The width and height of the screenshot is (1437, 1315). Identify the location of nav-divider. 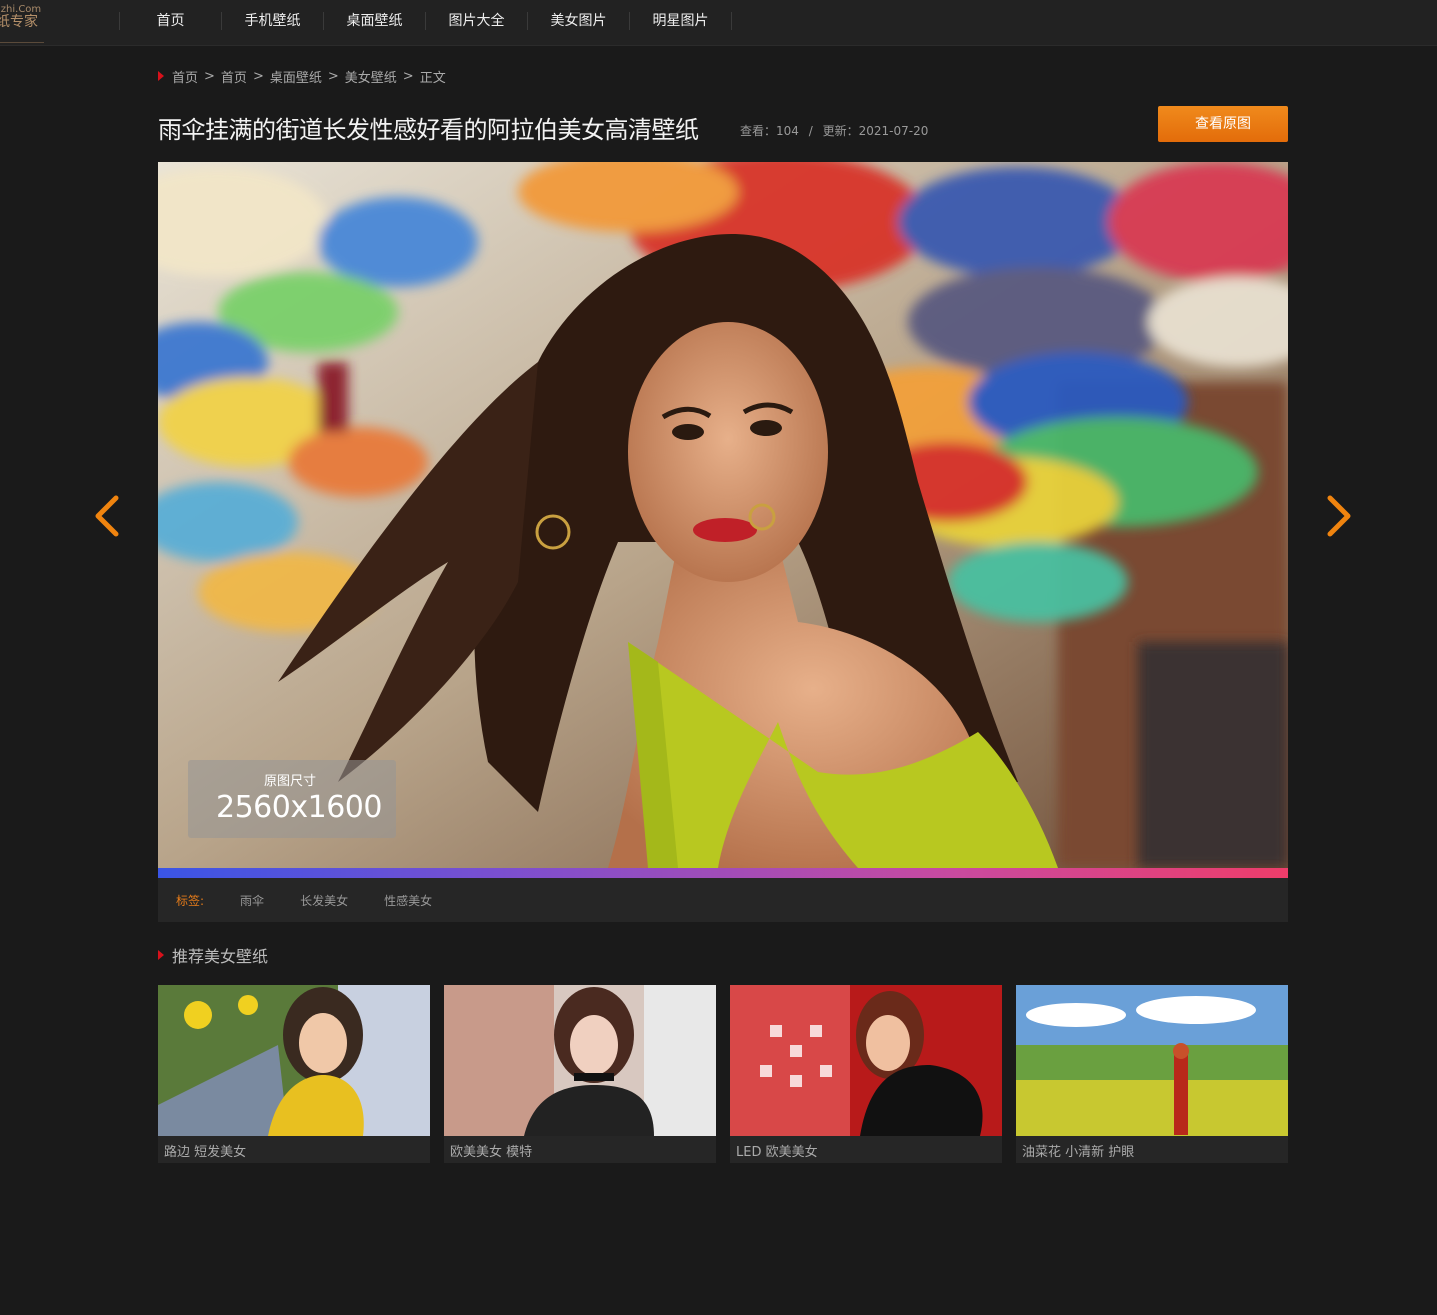
(731, 21).